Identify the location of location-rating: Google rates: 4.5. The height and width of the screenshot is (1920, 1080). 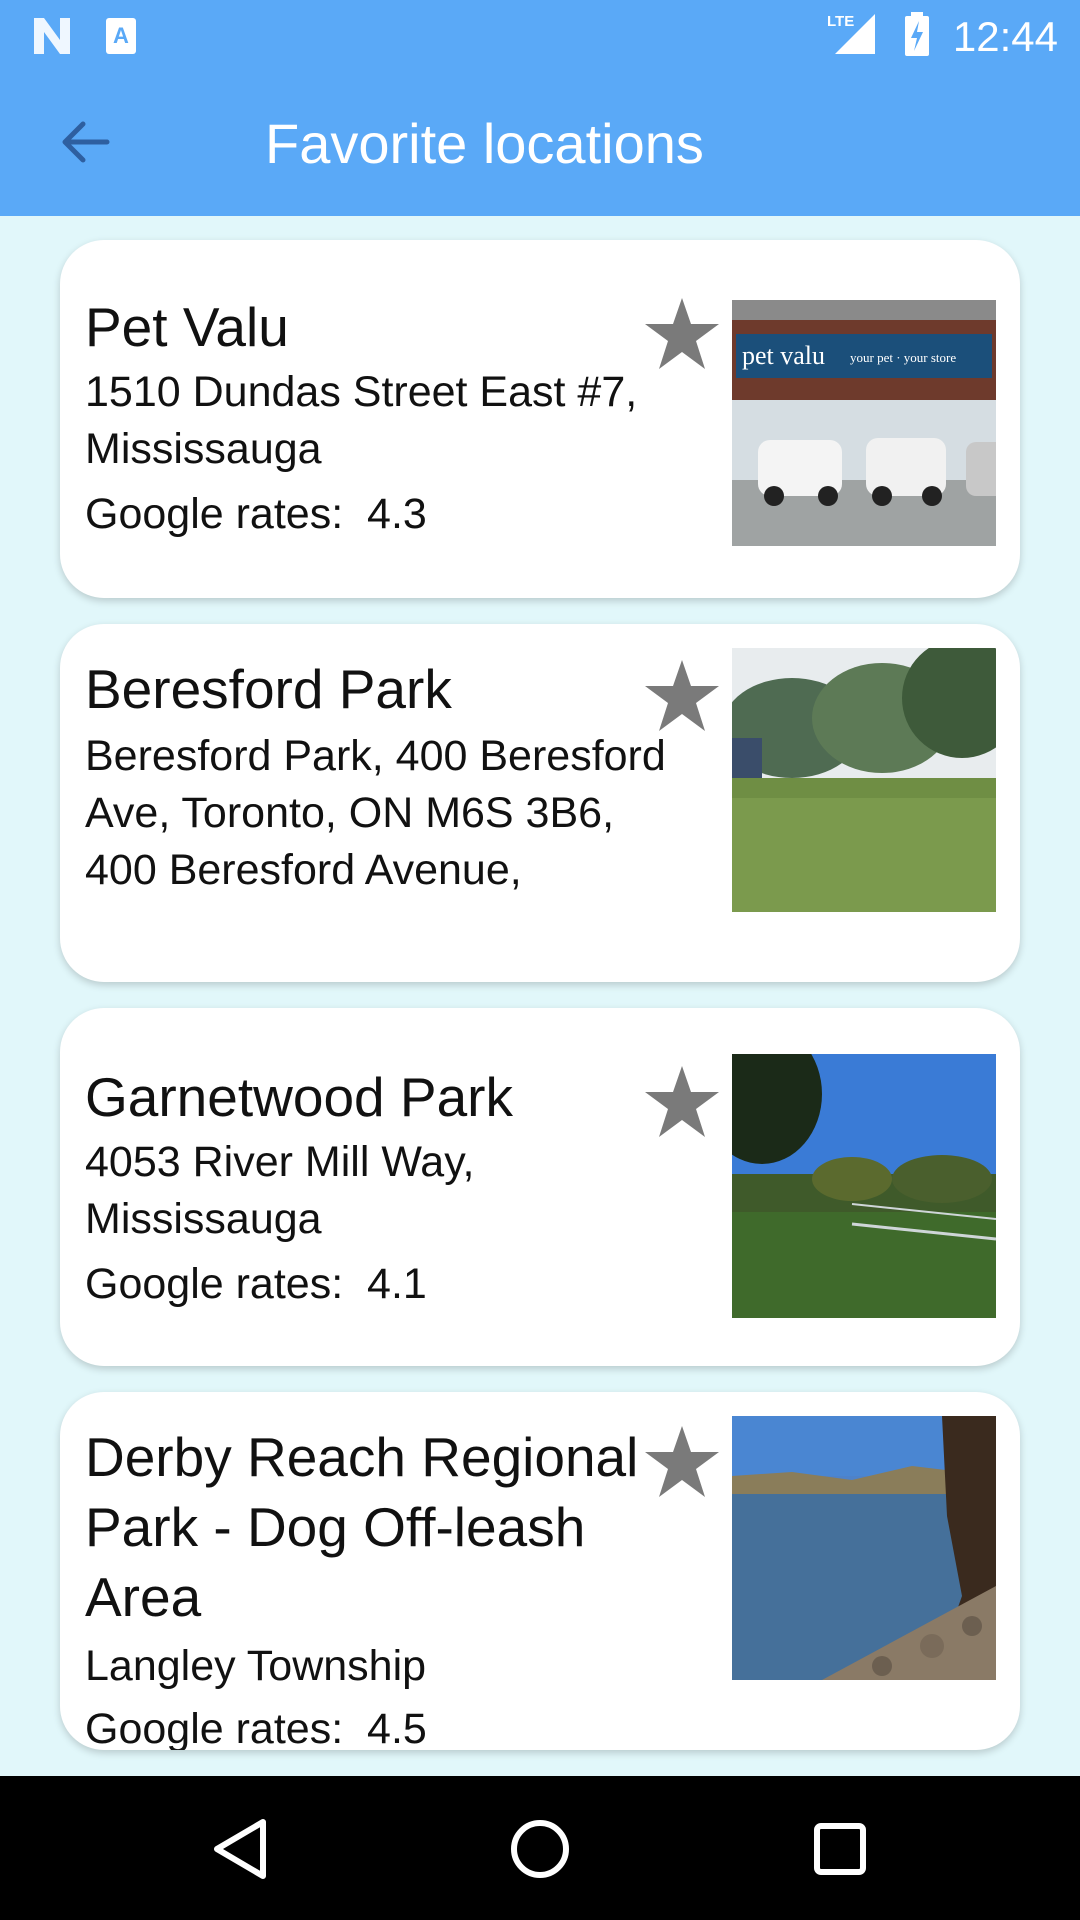
(256, 1727).